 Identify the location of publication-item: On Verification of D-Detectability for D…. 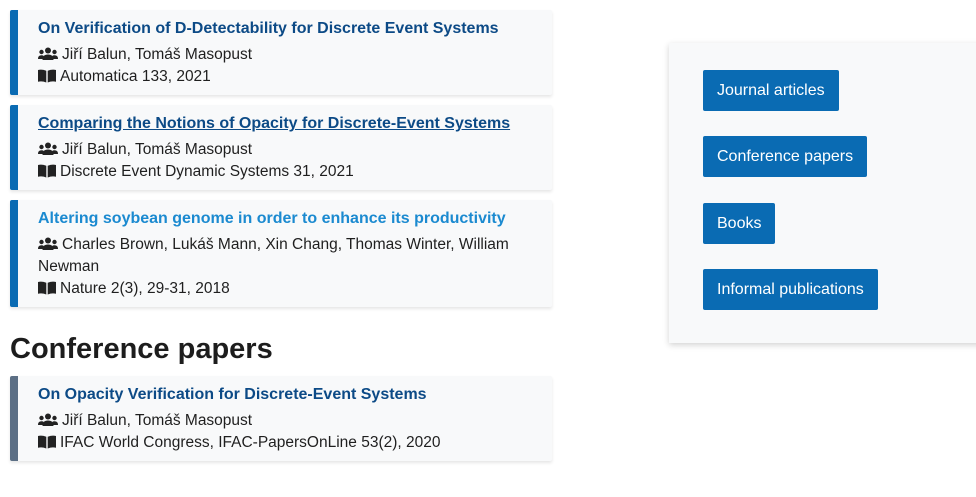
(281, 52).